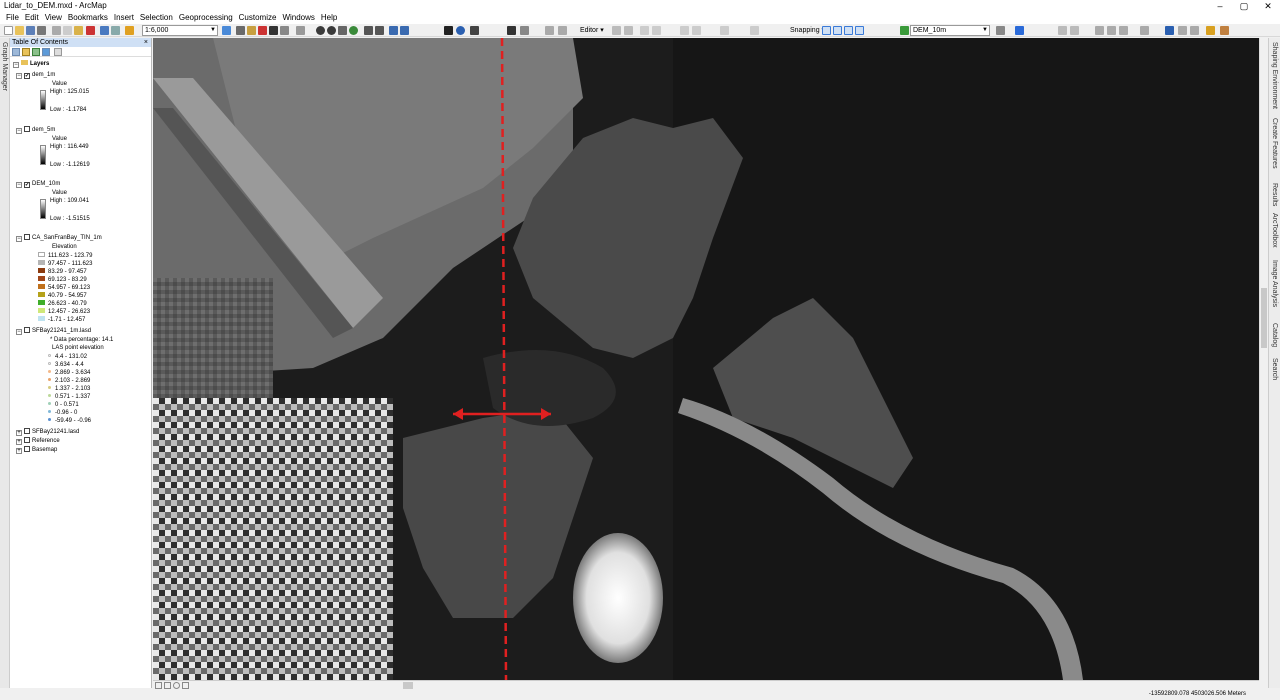  Describe the element at coordinates (8, 30) in the screenshot. I see `new-document-icon` at that location.